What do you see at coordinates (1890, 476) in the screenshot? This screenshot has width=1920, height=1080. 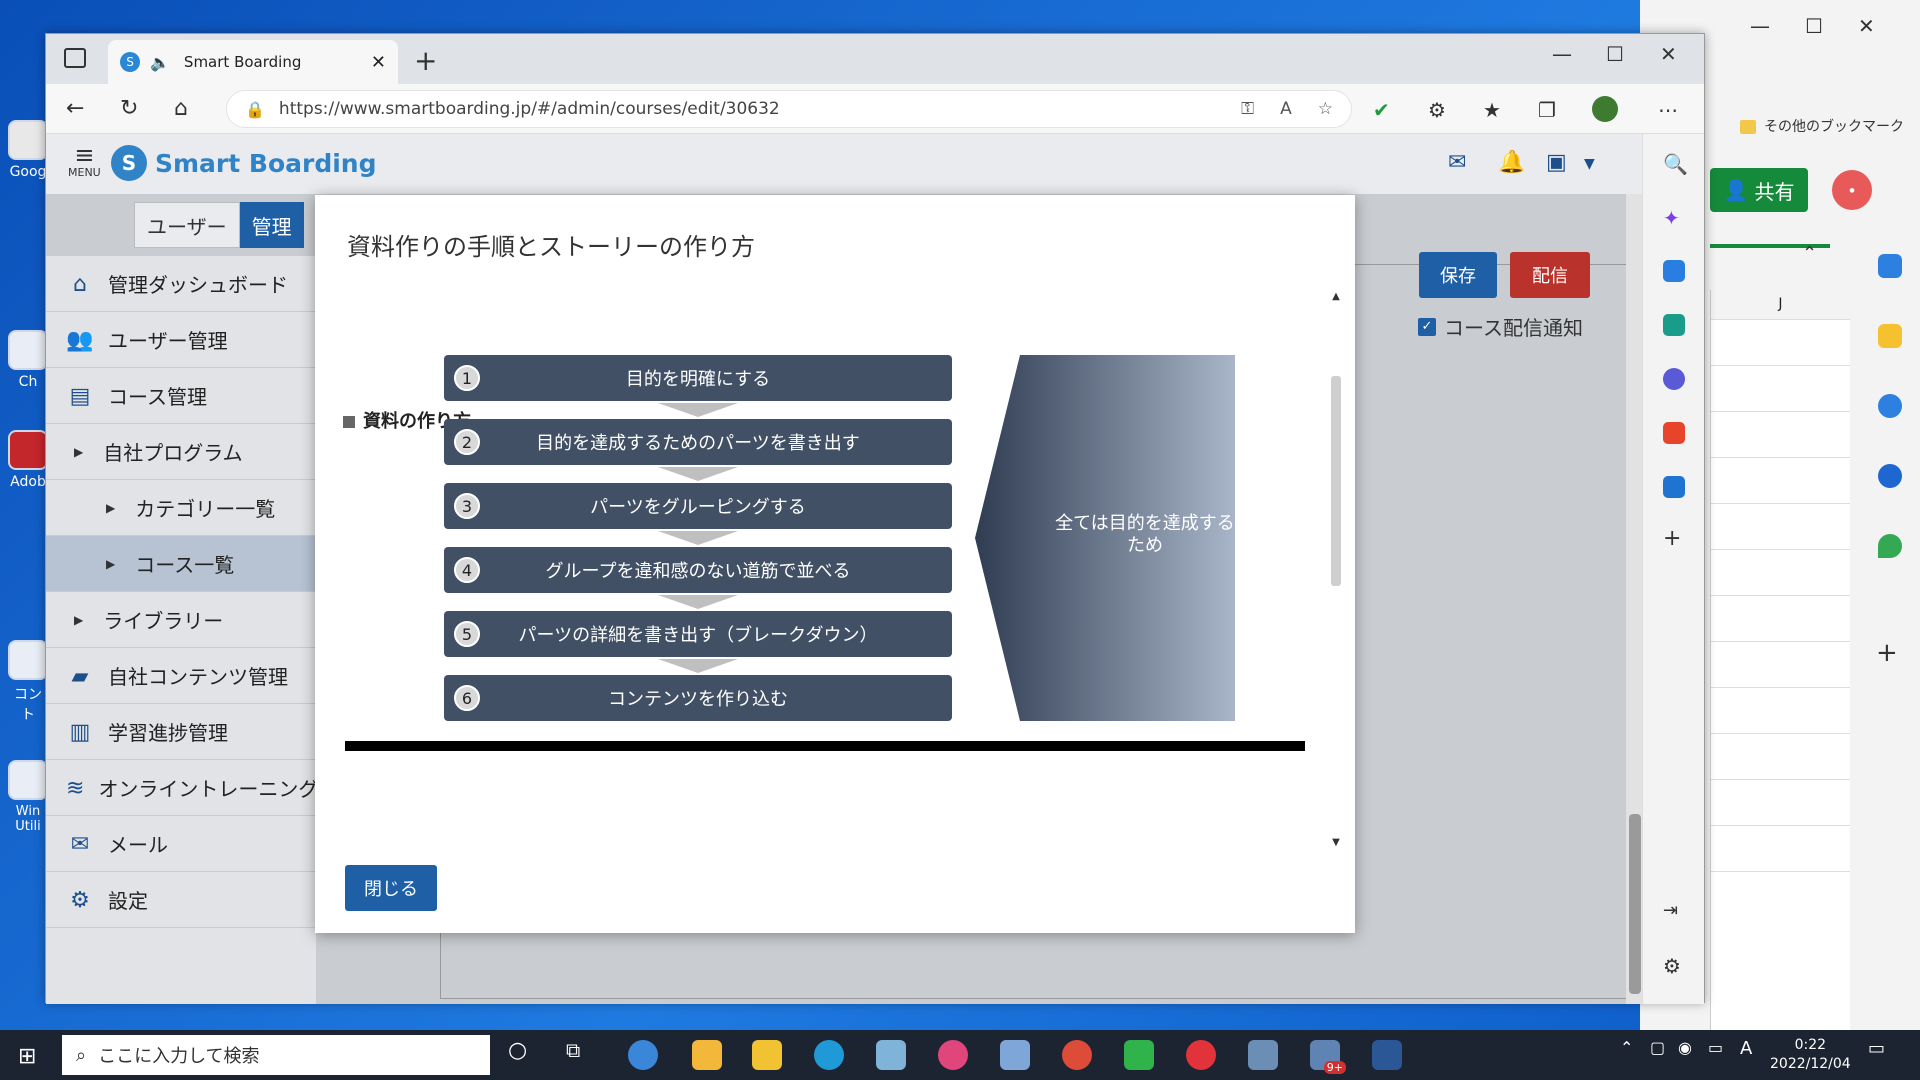 I see `contacts-icon` at bounding box center [1890, 476].